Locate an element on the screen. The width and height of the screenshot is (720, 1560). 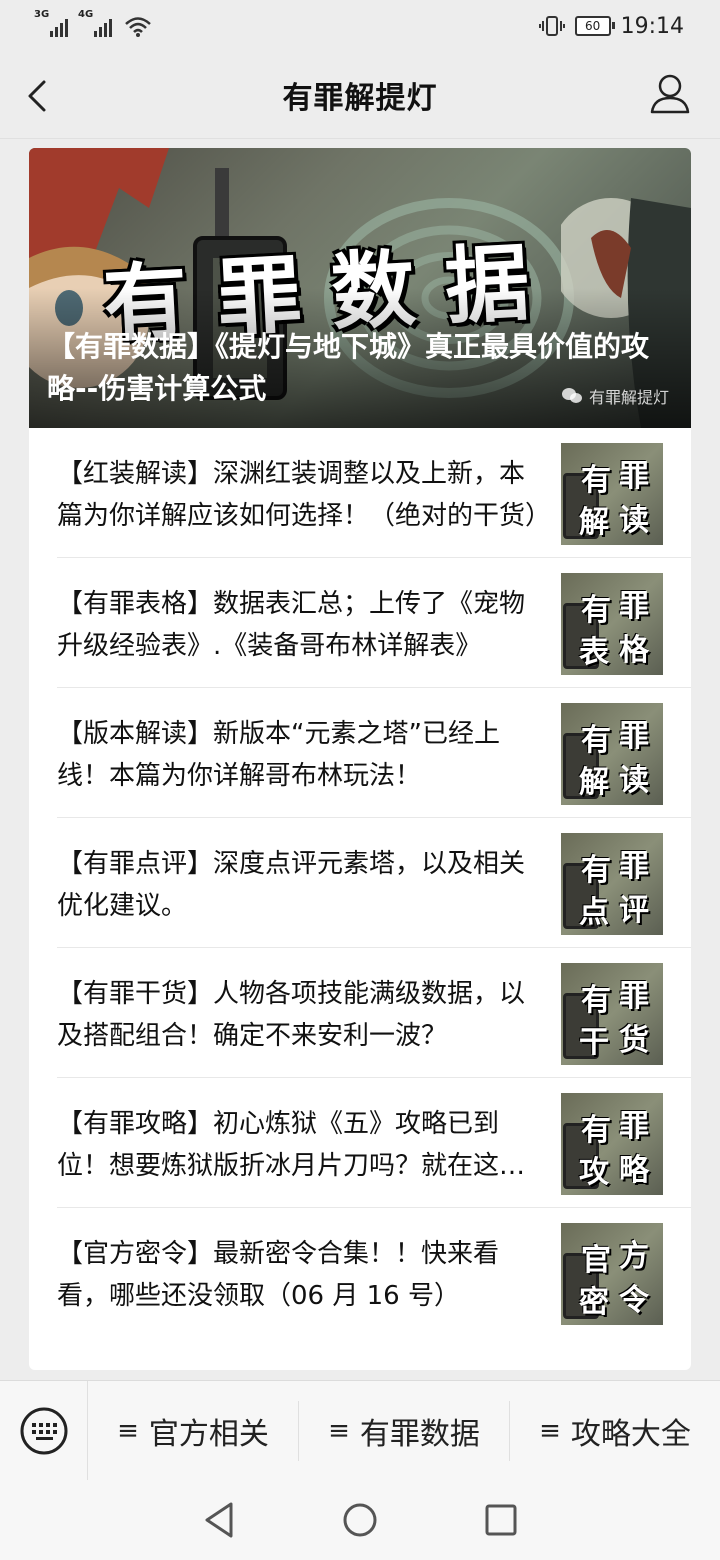
wifi-icon is located at coordinates (138, 27).